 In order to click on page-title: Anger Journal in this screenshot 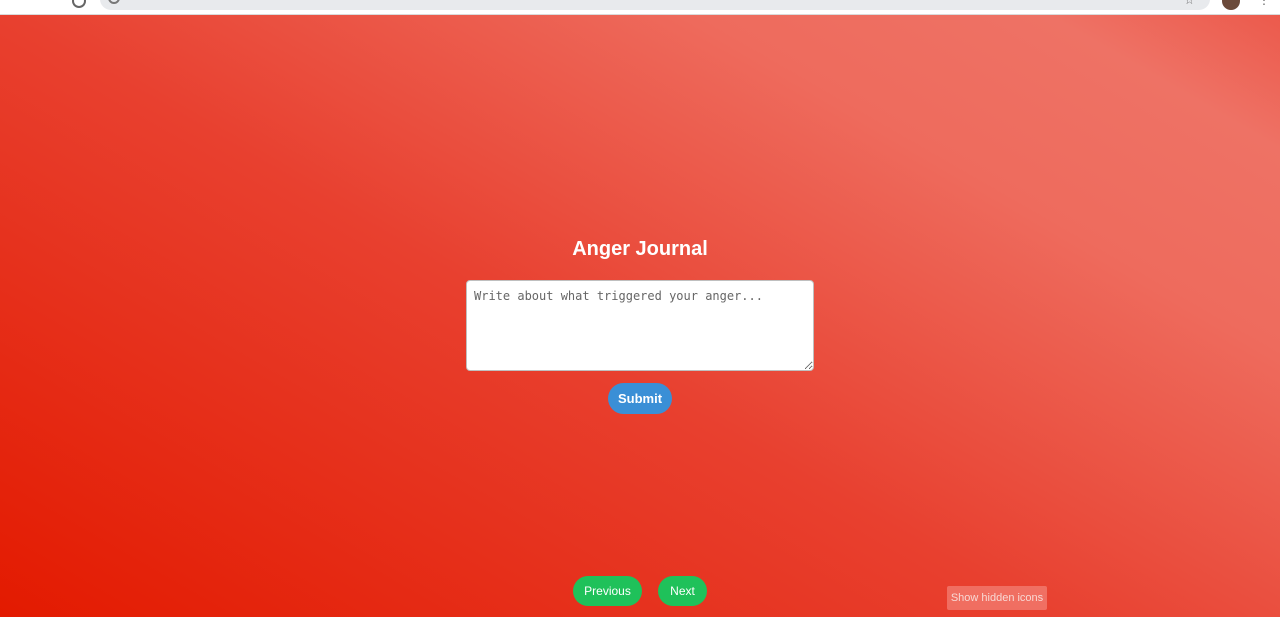, I will do `click(640, 249)`.